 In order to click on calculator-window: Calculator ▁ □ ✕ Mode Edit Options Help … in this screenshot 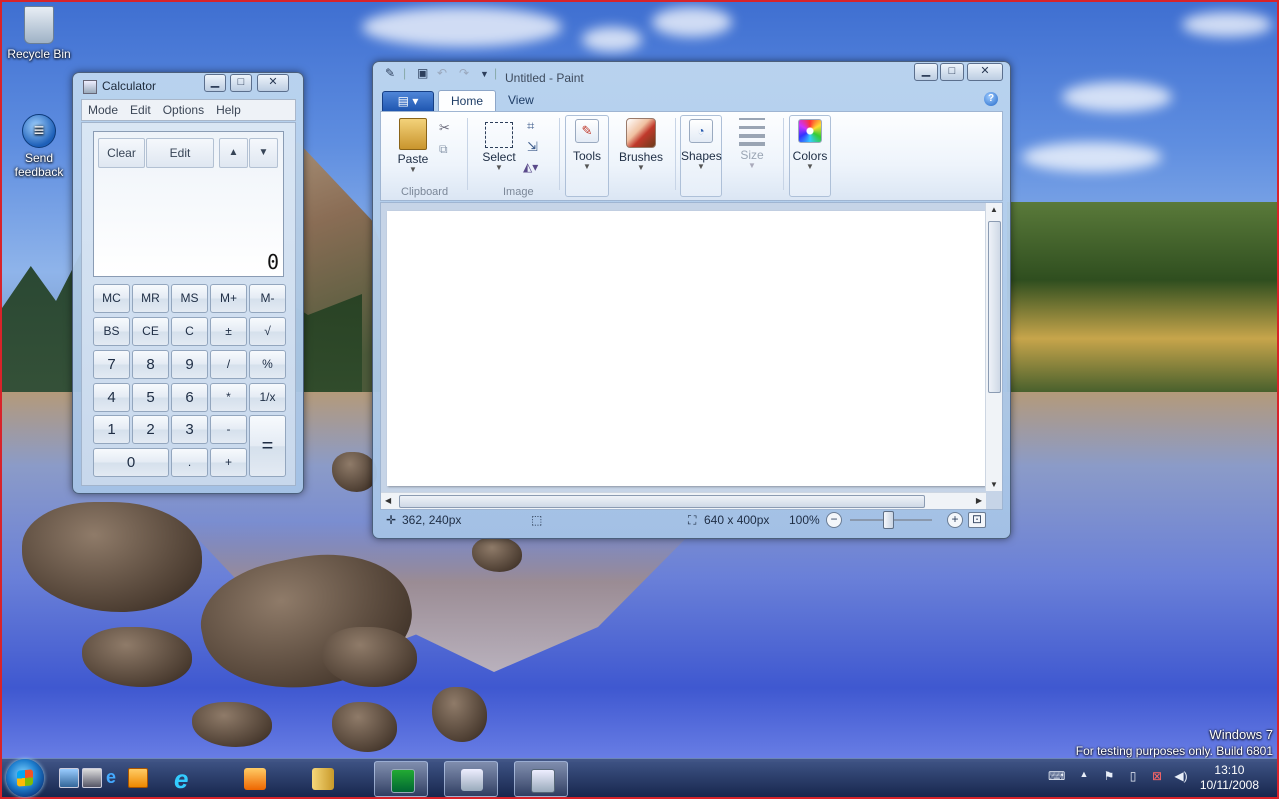, I will do `click(188, 283)`.